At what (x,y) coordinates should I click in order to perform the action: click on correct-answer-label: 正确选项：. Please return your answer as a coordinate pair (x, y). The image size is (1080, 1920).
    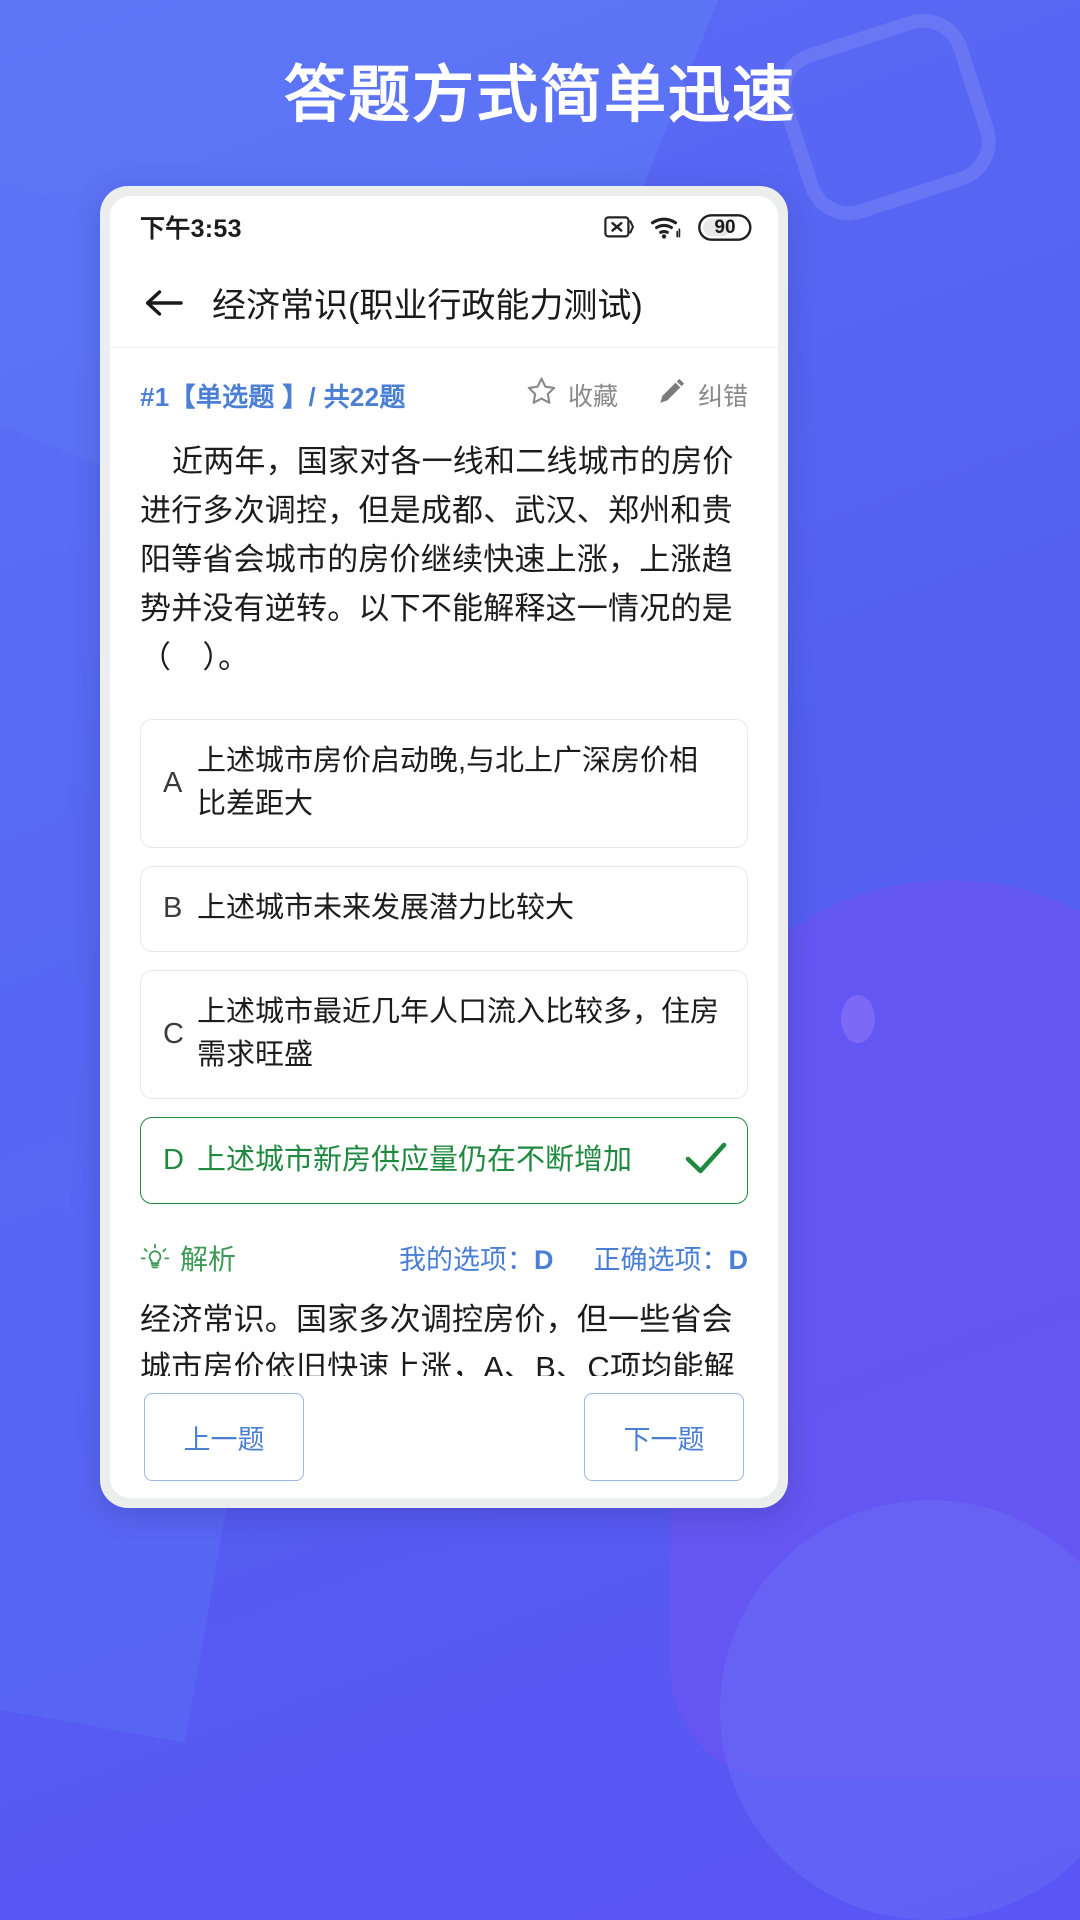
    Looking at the image, I should click on (661, 1260).